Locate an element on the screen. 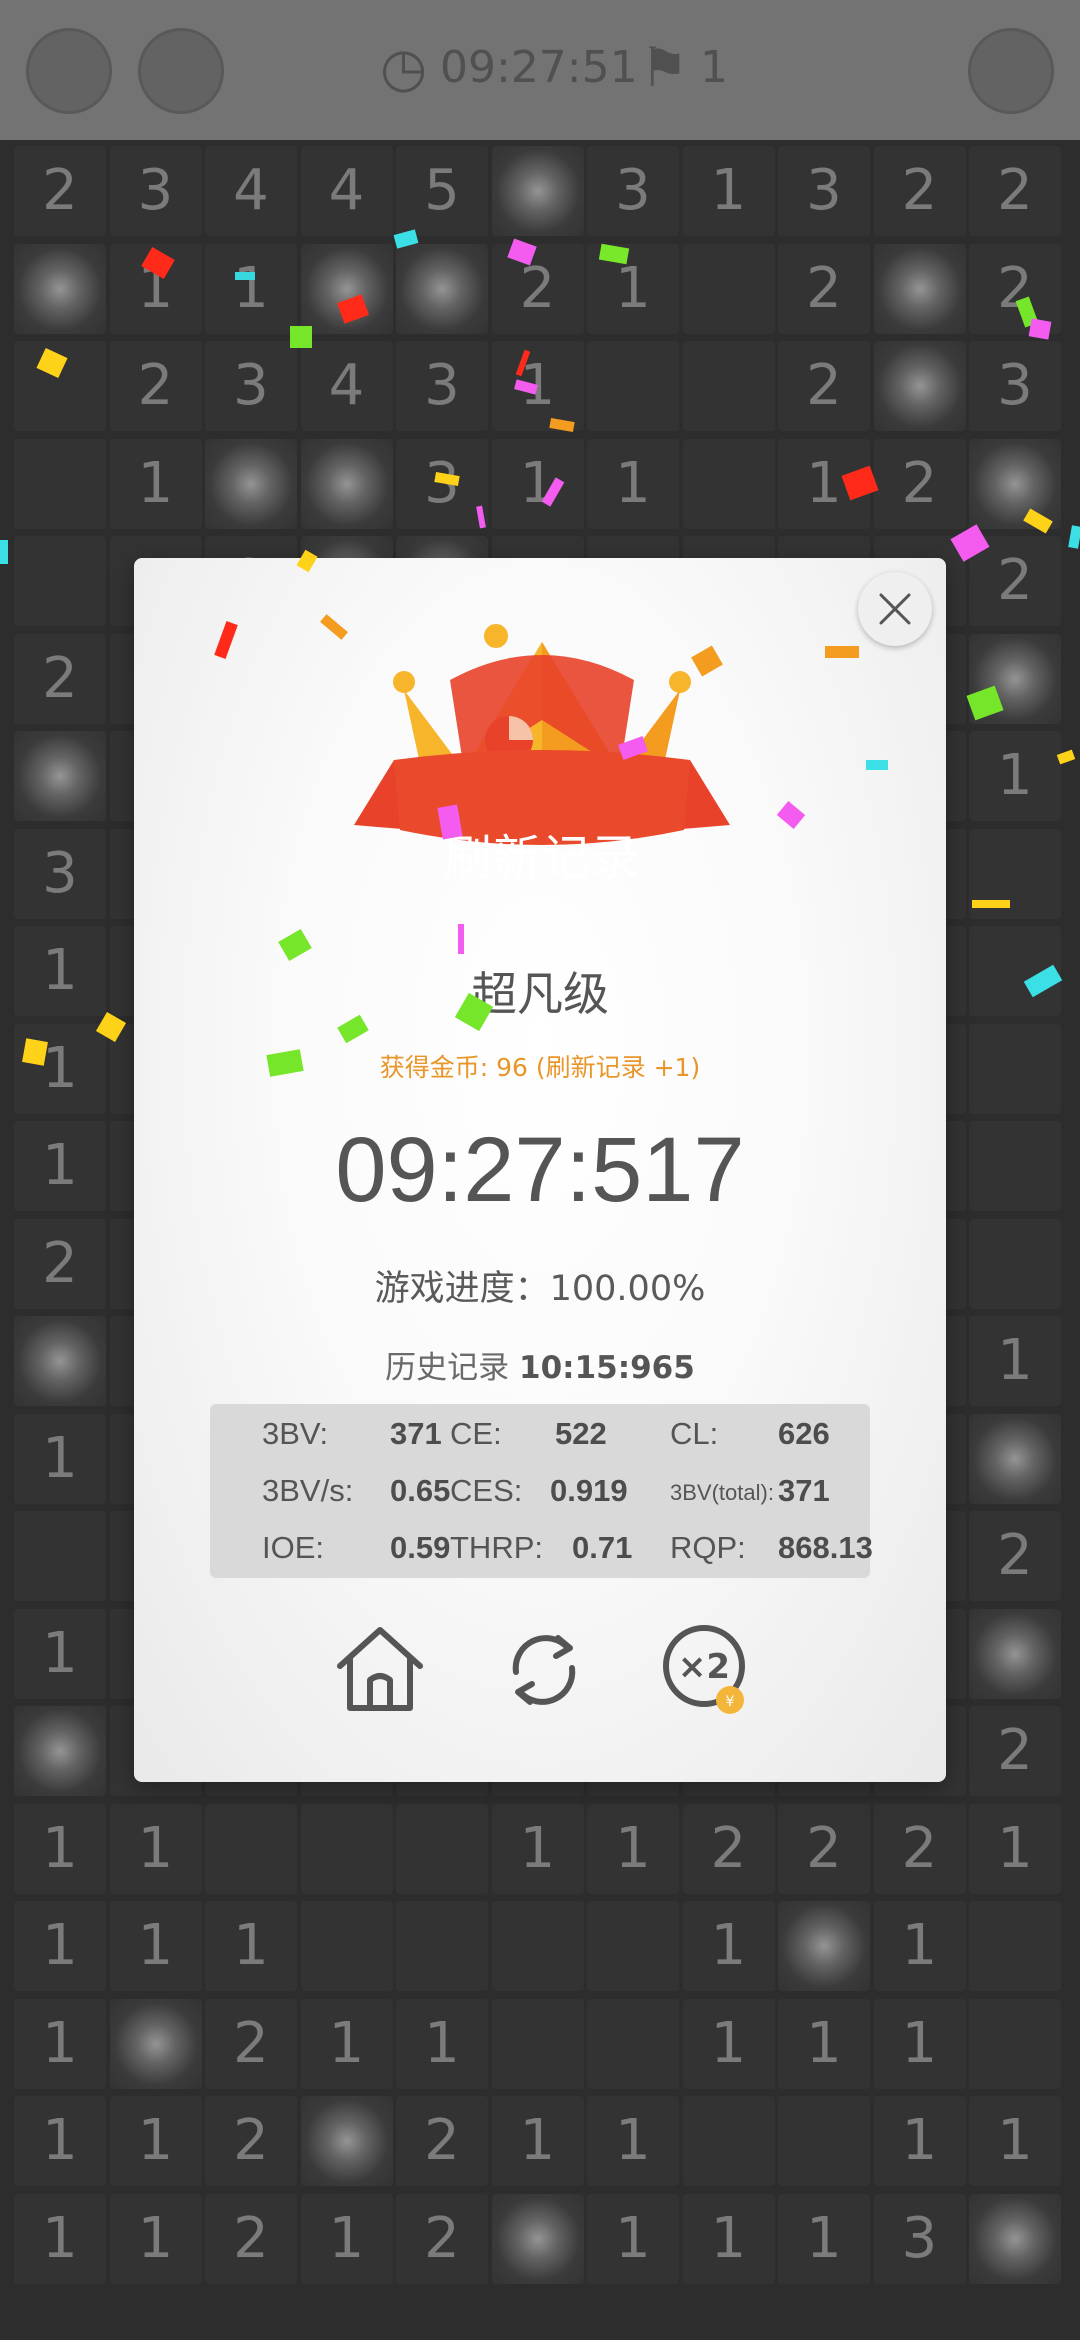 The width and height of the screenshot is (1080, 2340). stat-value: 868.13 is located at coordinates (825, 1547).